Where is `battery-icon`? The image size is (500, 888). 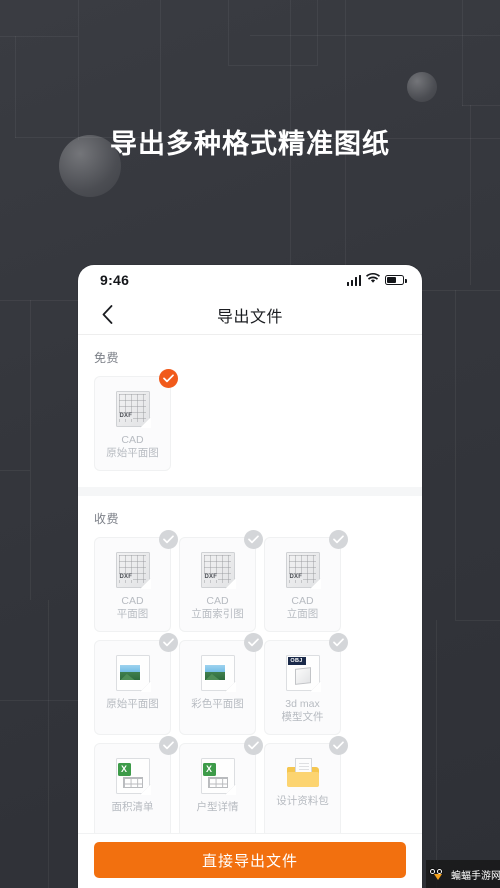 battery-icon is located at coordinates (396, 280).